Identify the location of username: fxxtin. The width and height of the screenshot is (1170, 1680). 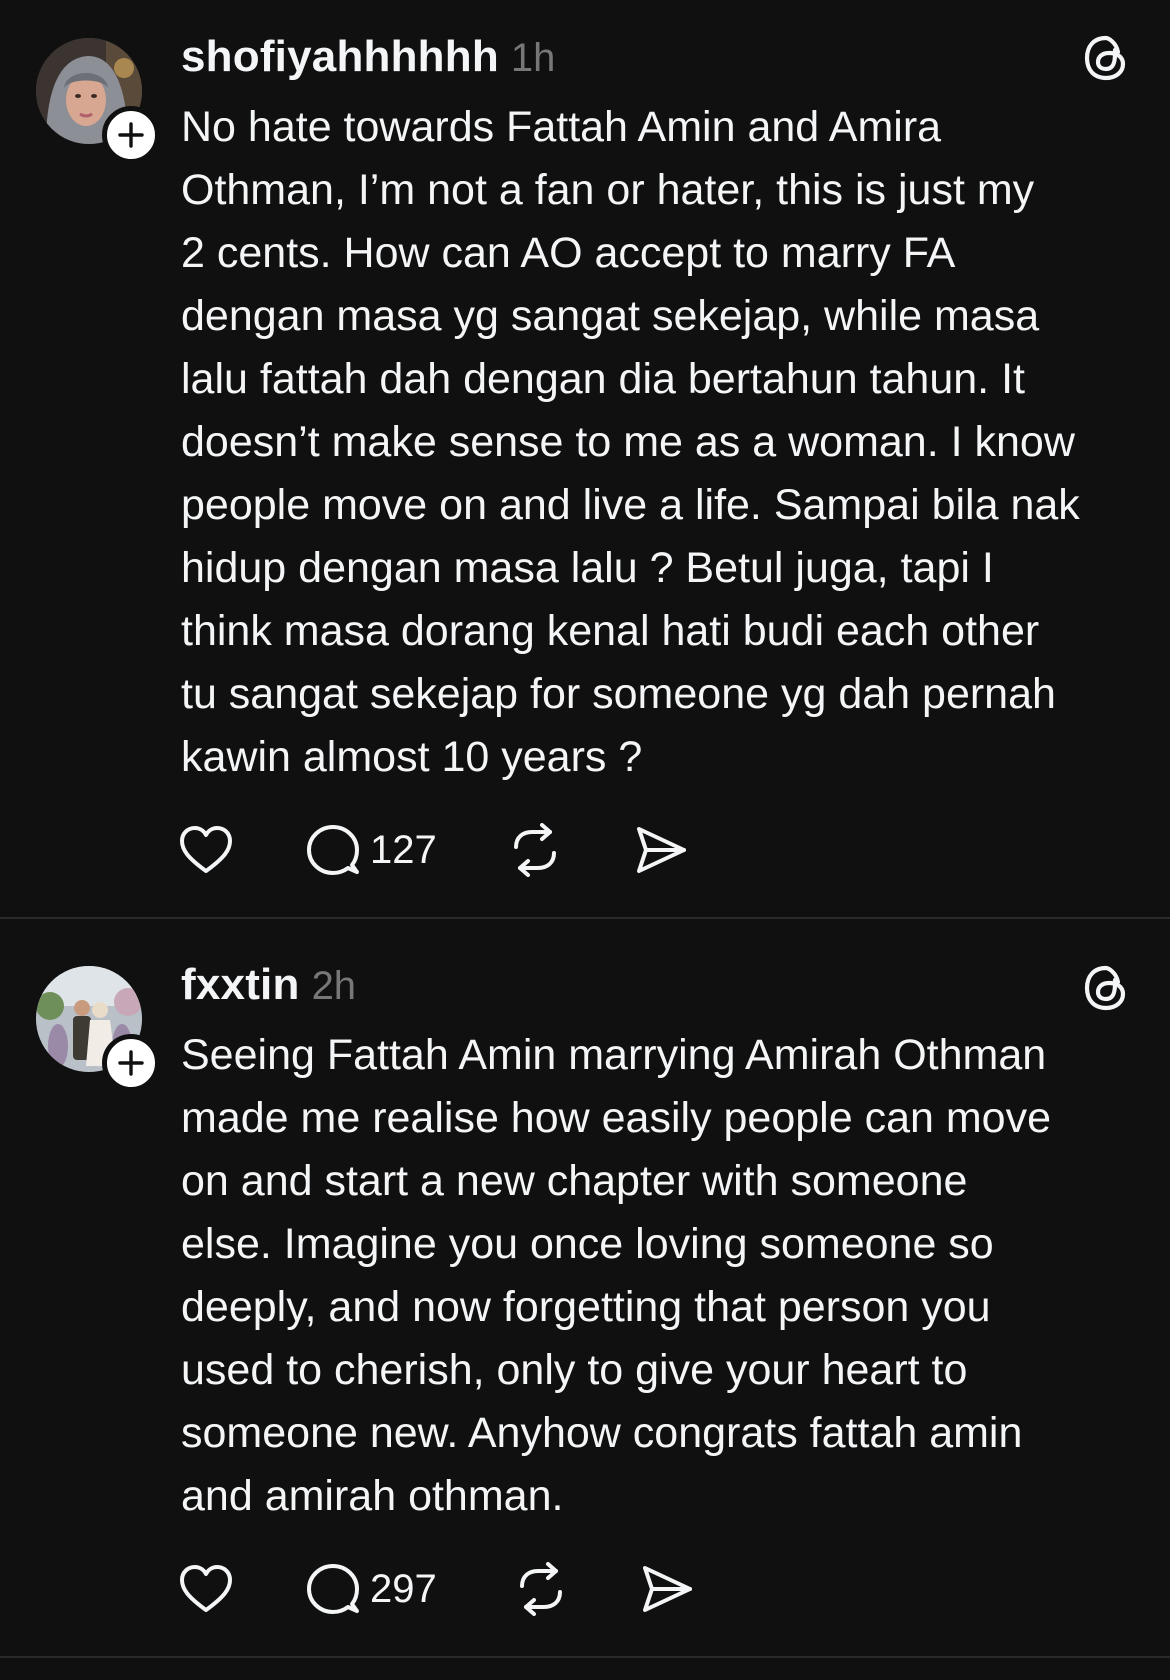
(240, 985).